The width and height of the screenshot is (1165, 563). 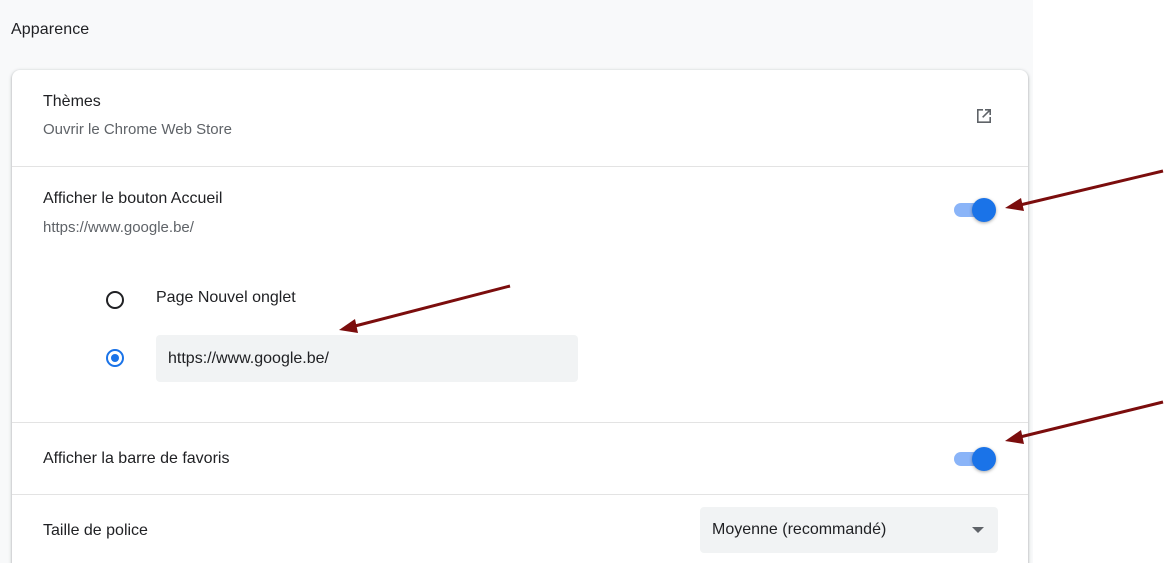 I want to click on font-size-selected-value: Moyenne (recommandé), so click(x=799, y=529).